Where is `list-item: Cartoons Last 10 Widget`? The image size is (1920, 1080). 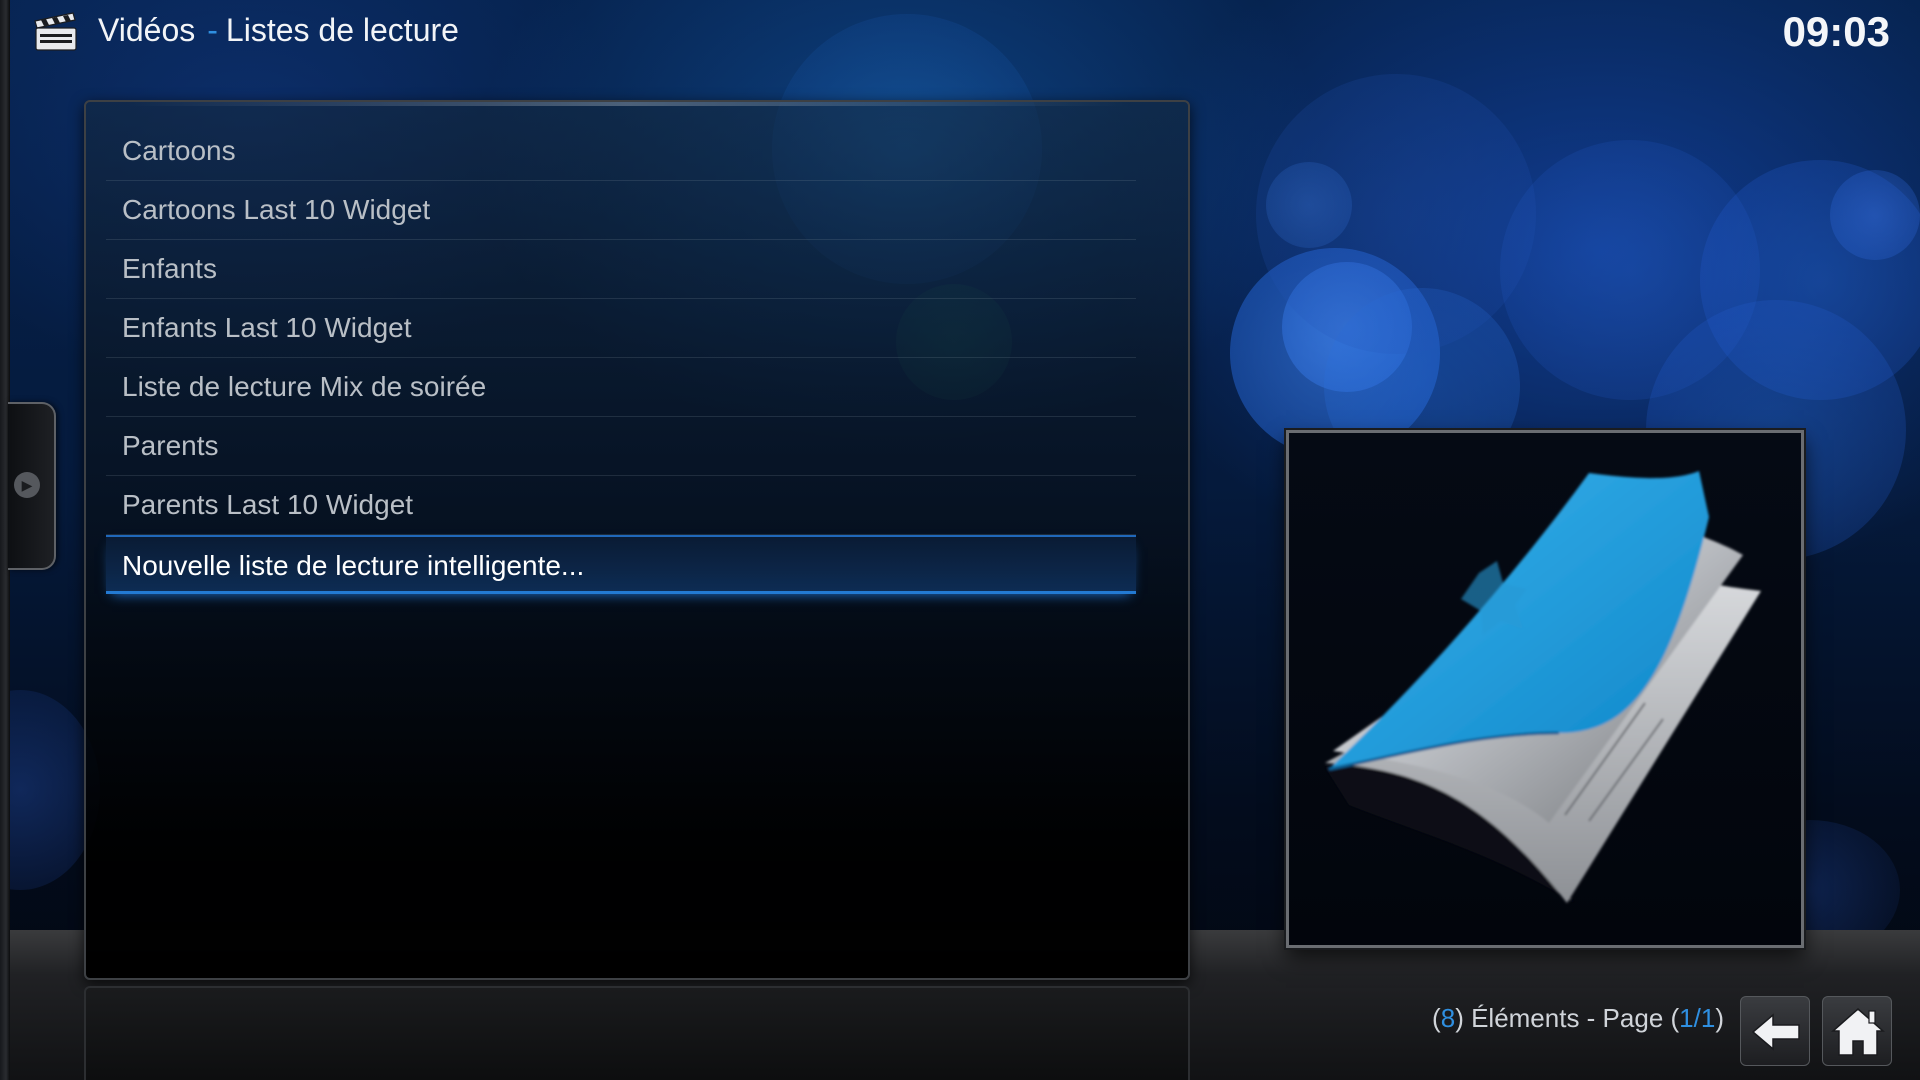 list-item: Cartoons Last 10 Widget is located at coordinates (621, 210).